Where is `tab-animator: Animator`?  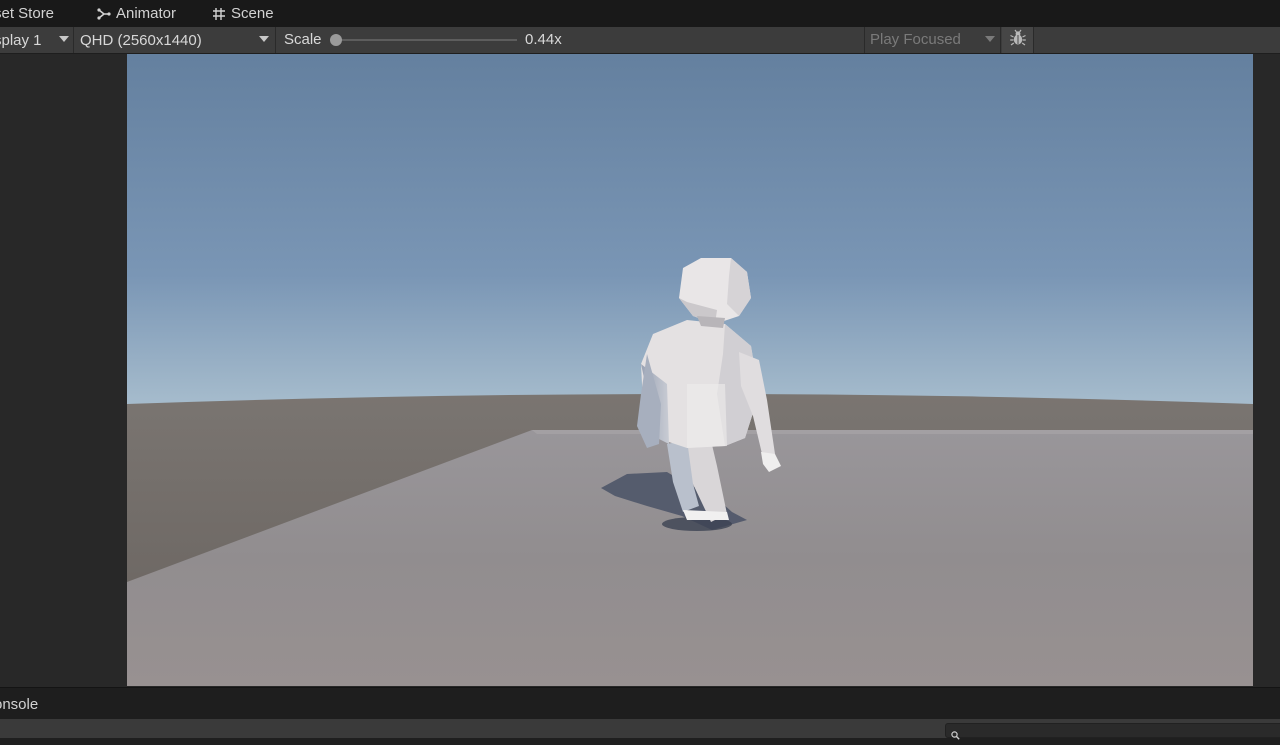
tab-animator: Animator is located at coordinates (136, 13).